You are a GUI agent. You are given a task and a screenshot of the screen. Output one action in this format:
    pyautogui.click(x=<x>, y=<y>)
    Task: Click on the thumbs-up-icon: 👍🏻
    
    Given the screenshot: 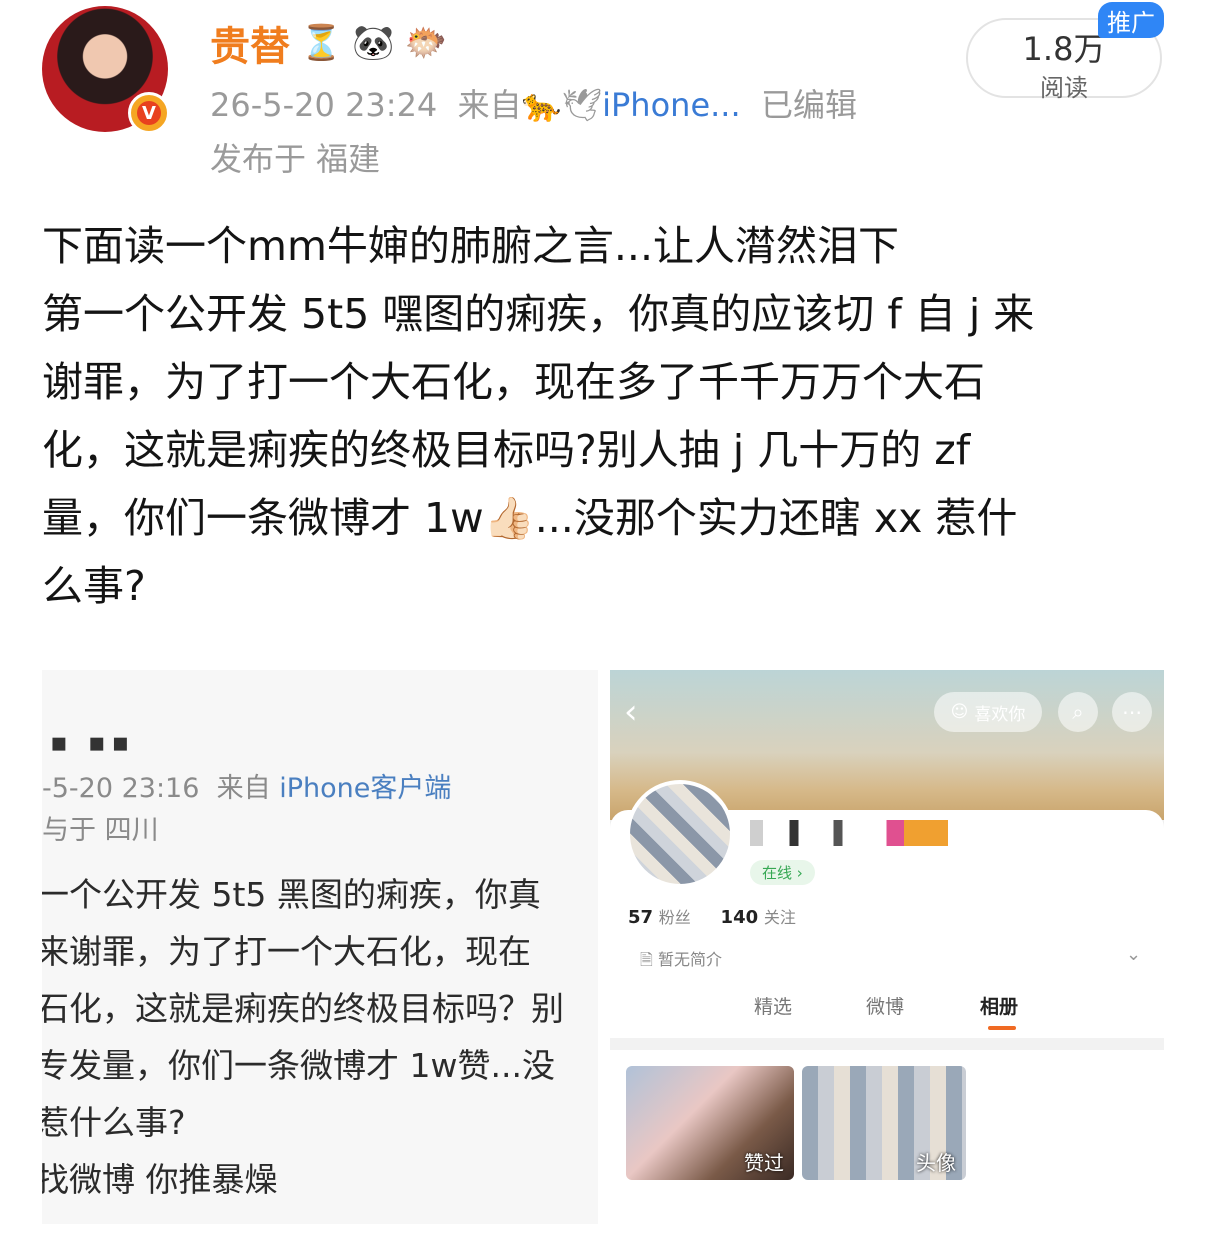 What is the action you would take?
    pyautogui.click(x=509, y=518)
    